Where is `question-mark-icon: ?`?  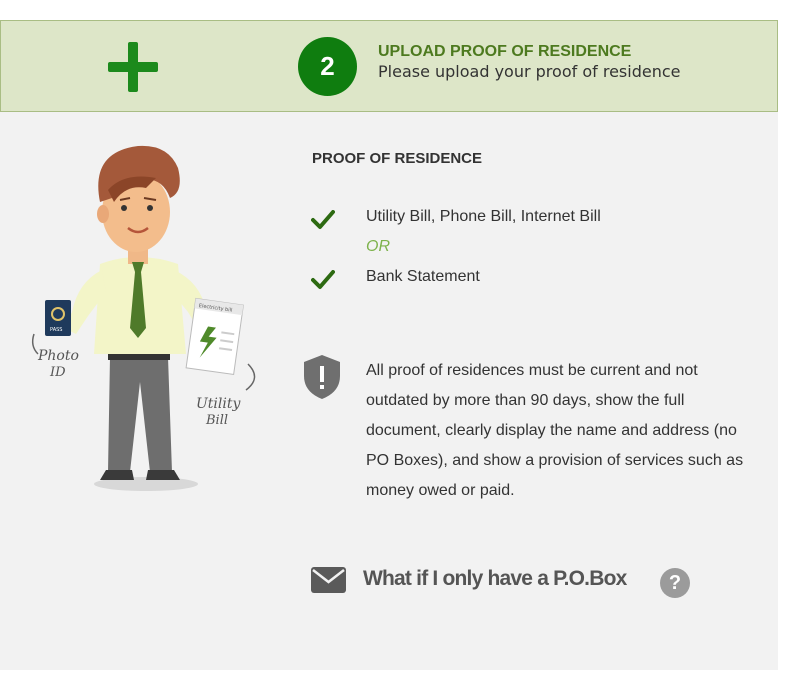
question-mark-icon: ? is located at coordinates (675, 583).